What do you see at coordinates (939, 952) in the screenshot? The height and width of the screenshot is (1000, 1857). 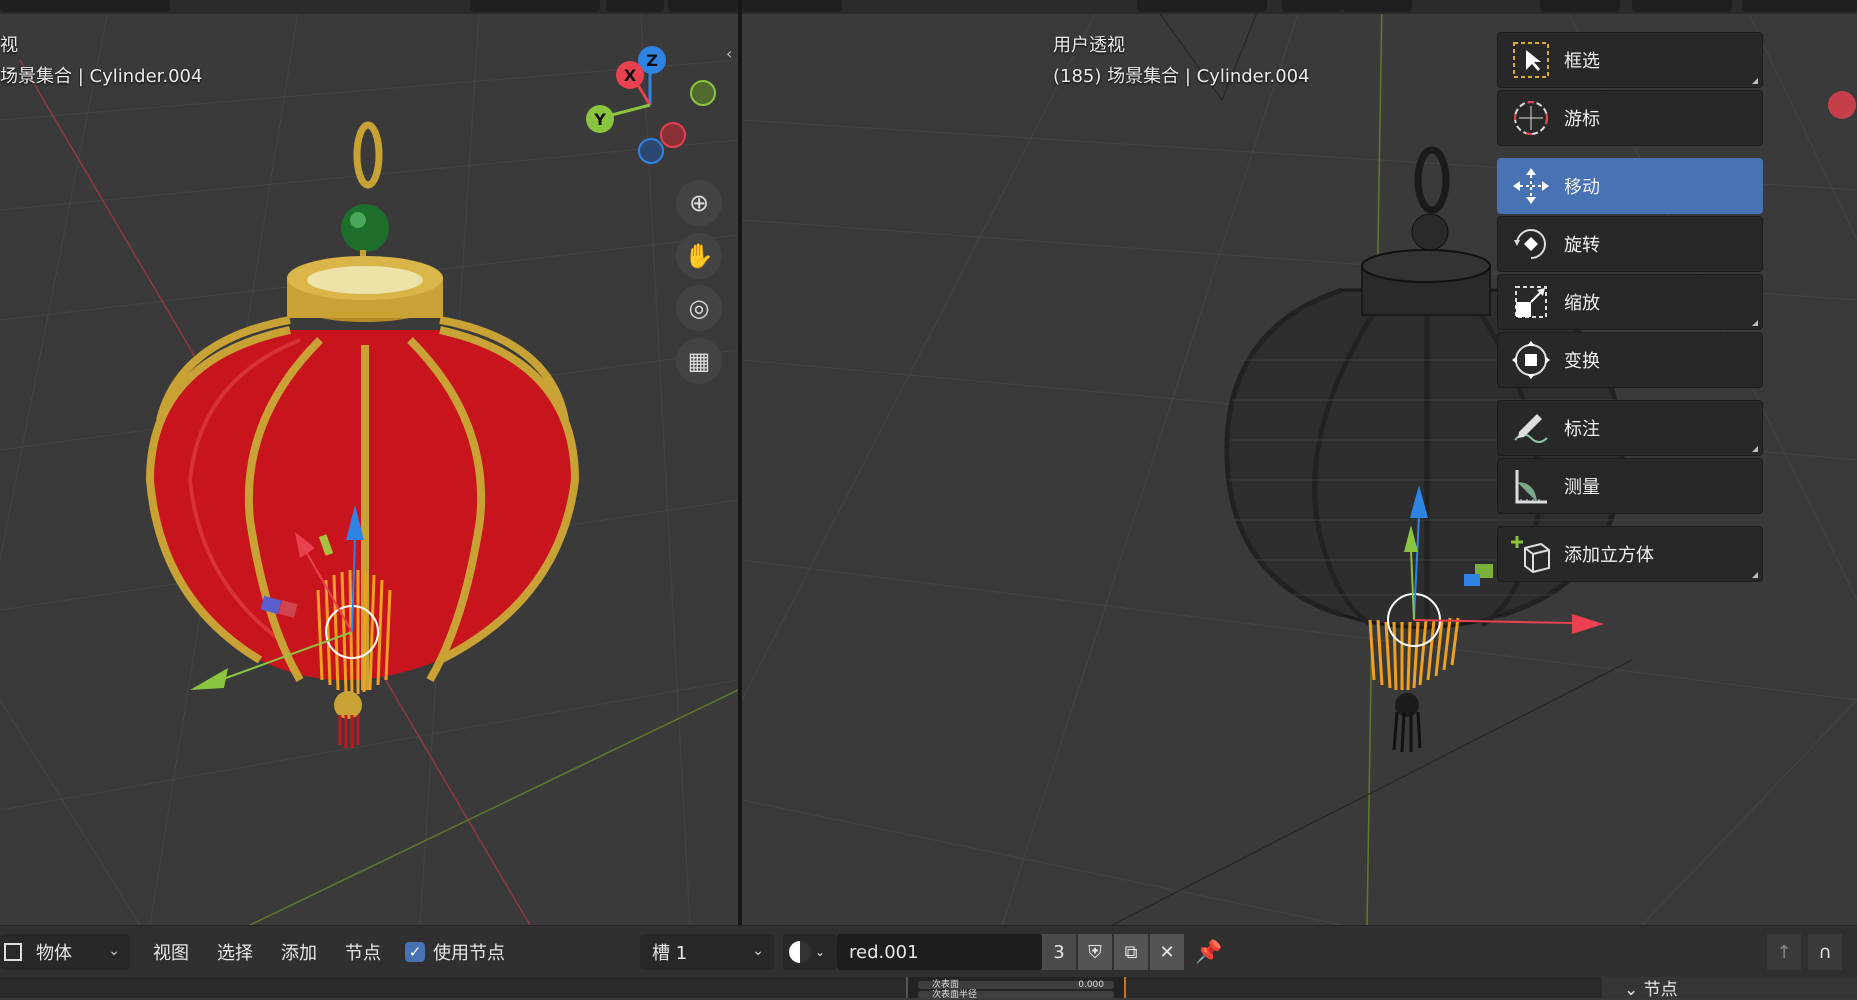 I see `material-name-field: red.001` at bounding box center [939, 952].